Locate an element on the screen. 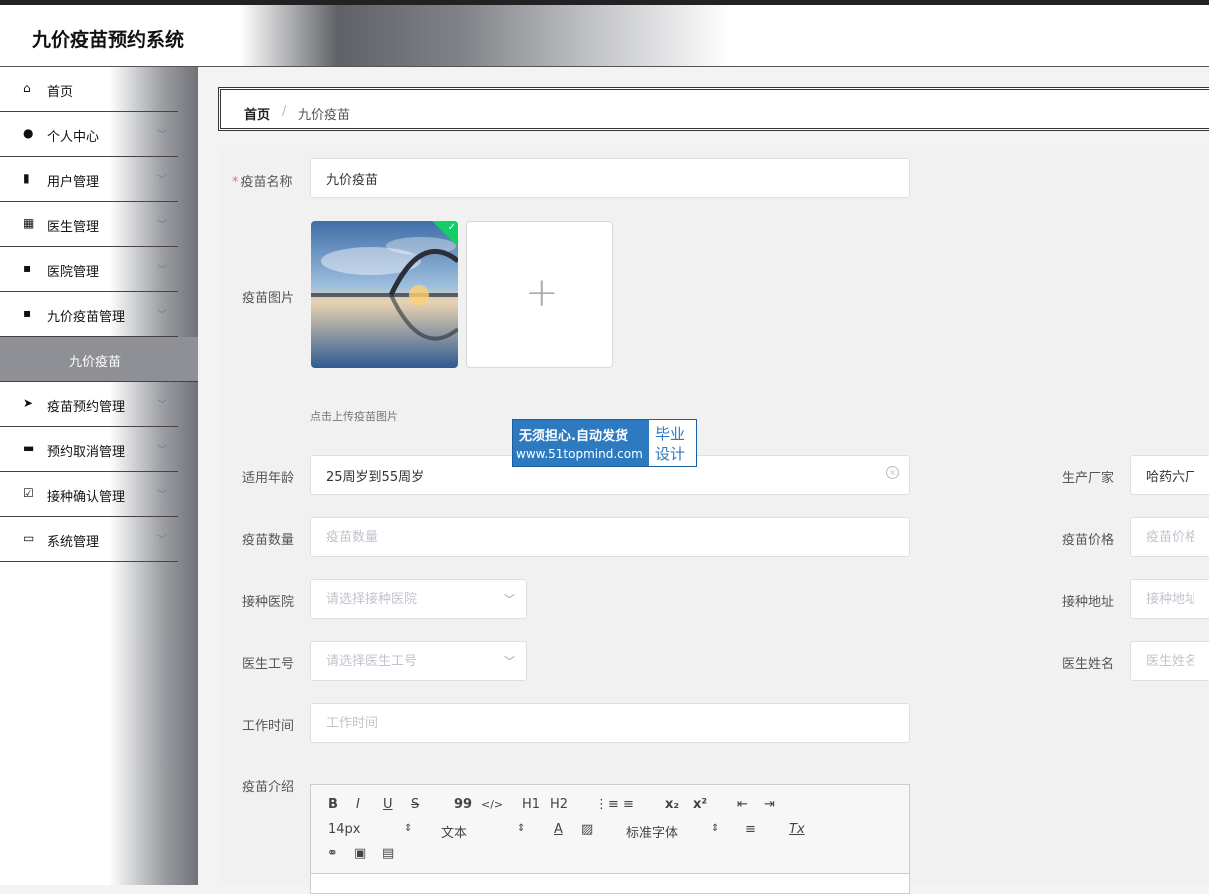 The image size is (1209, 894). message-icon: ▭ is located at coordinates (29, 538).